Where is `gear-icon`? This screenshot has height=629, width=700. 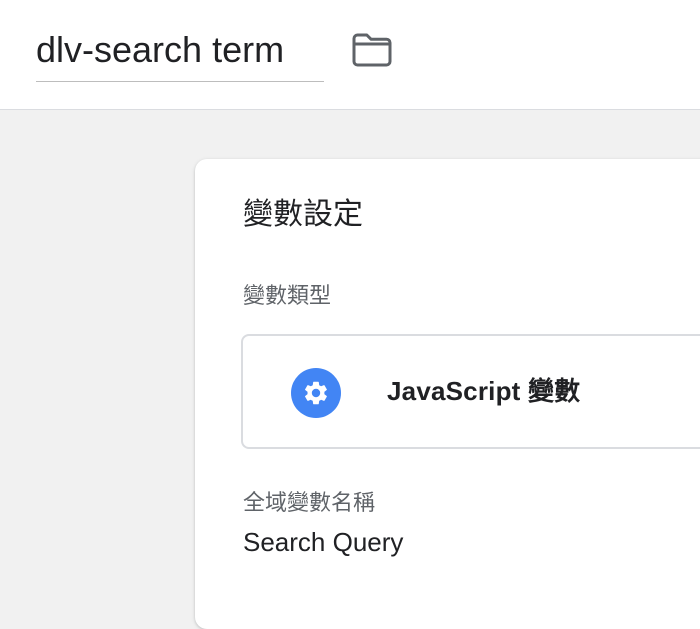 gear-icon is located at coordinates (316, 393).